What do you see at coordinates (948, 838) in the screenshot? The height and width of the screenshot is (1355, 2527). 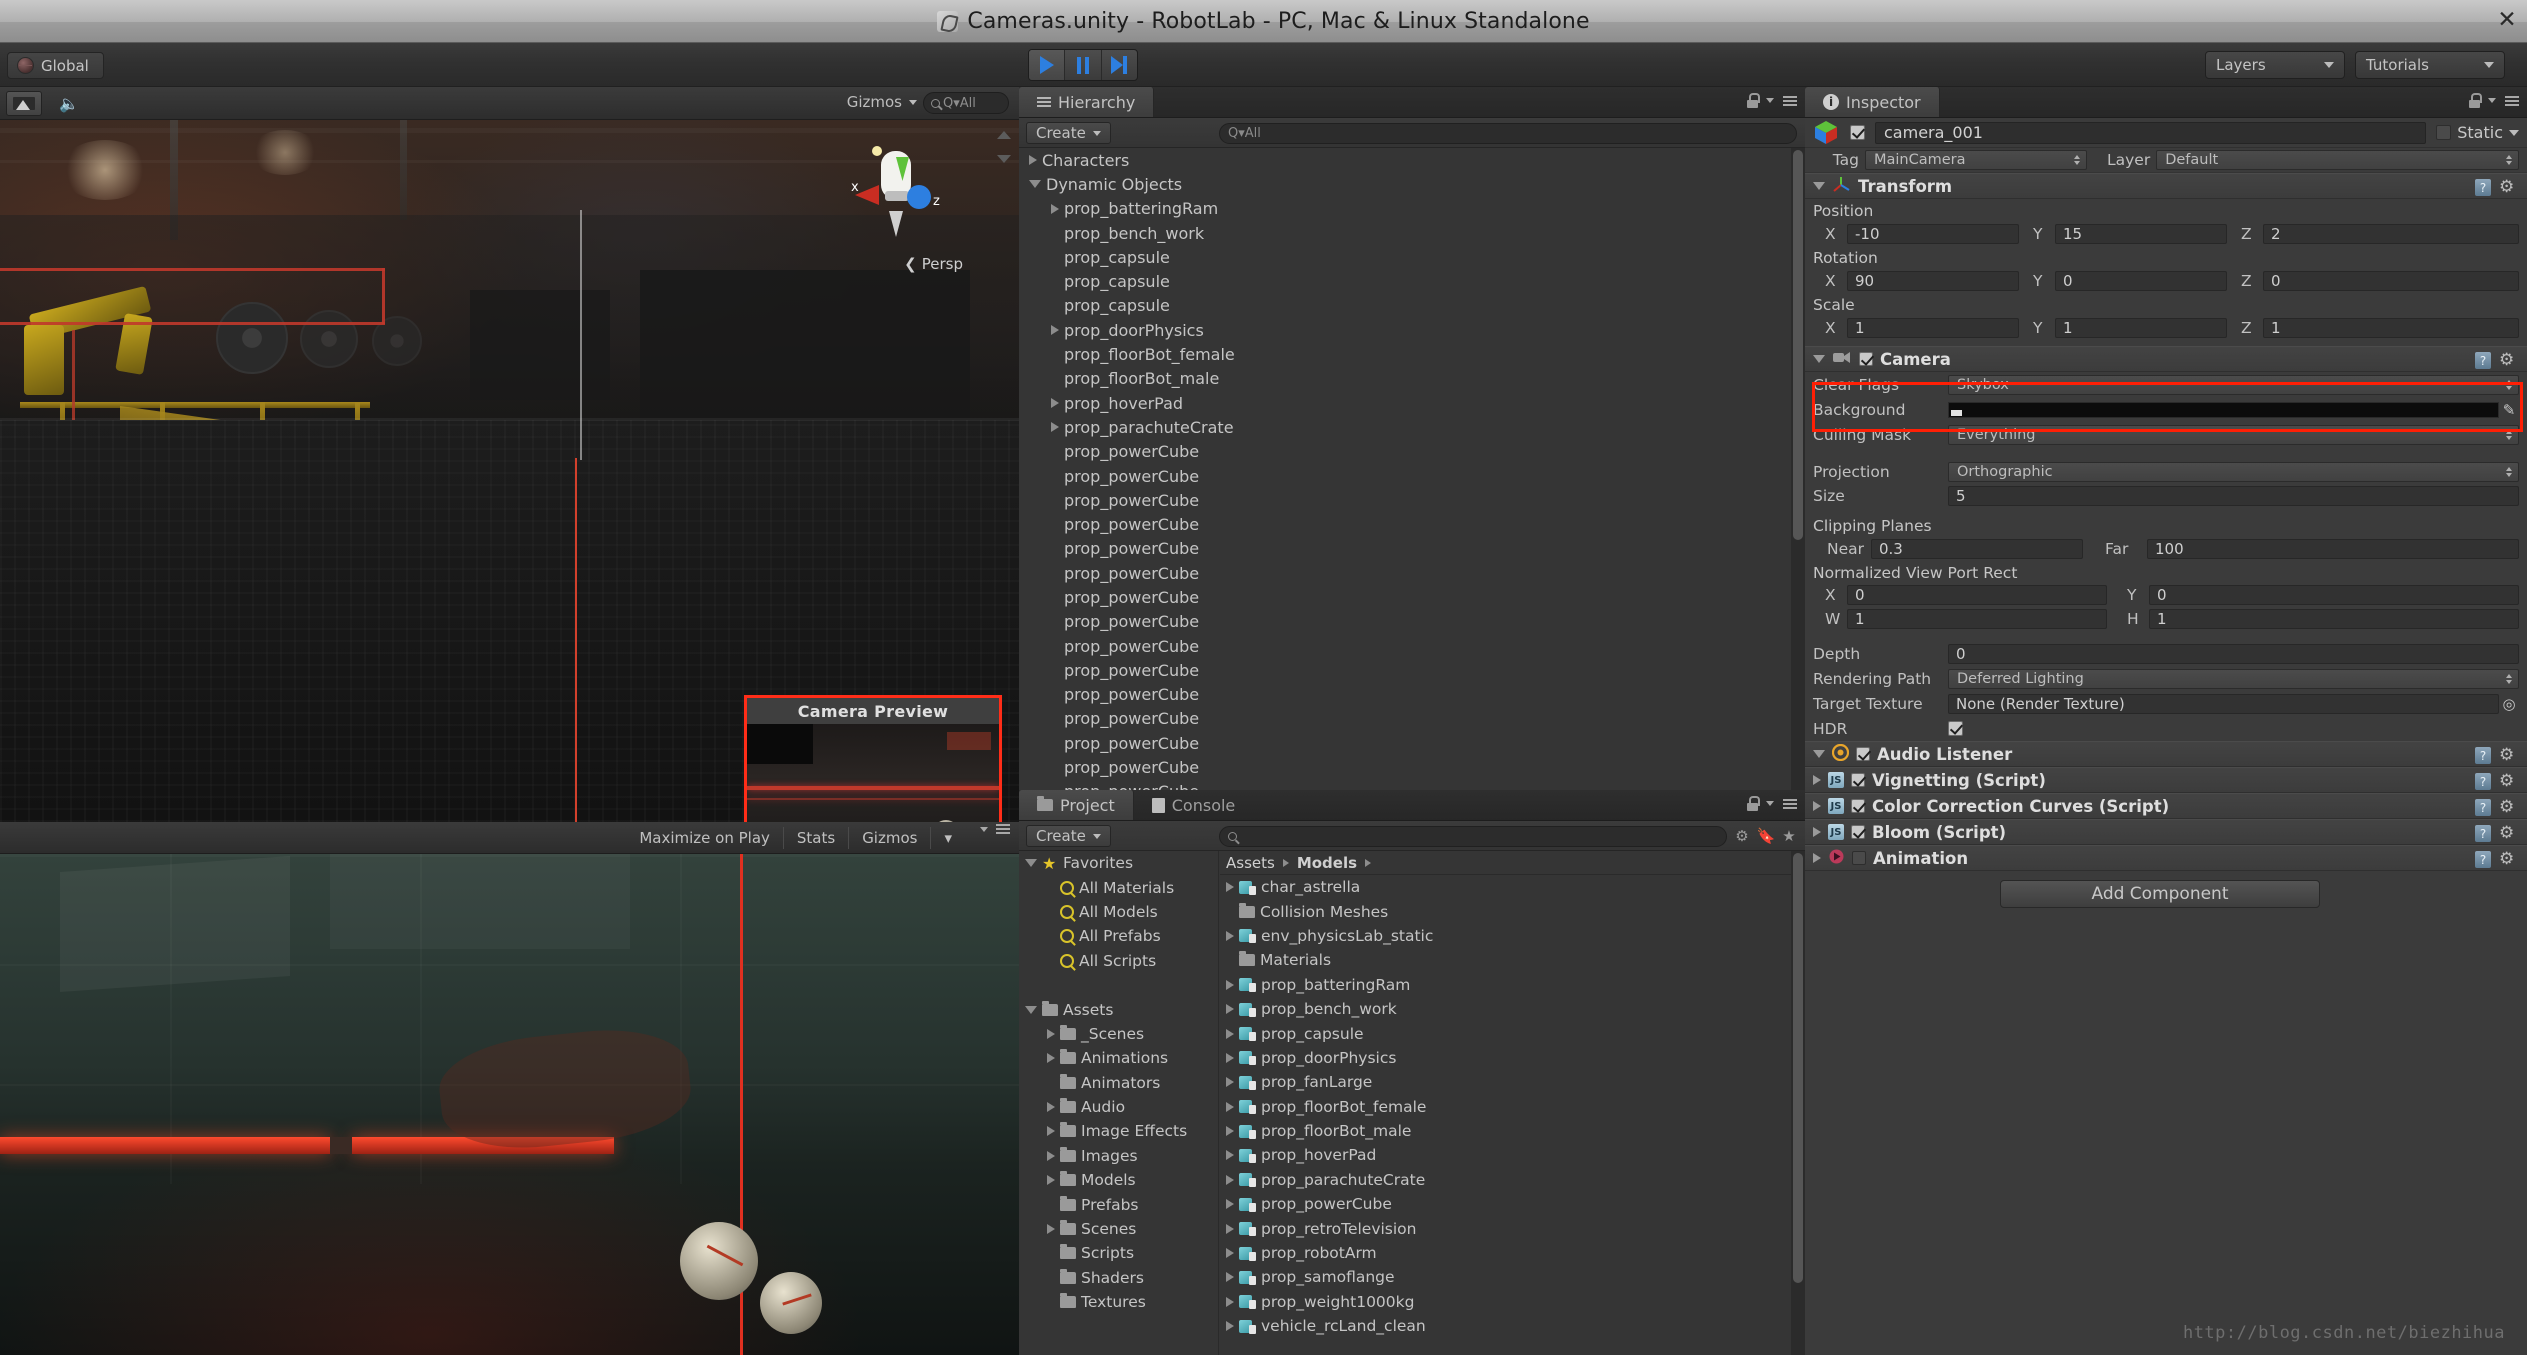 I see `chevron-down-icon: ▾` at bounding box center [948, 838].